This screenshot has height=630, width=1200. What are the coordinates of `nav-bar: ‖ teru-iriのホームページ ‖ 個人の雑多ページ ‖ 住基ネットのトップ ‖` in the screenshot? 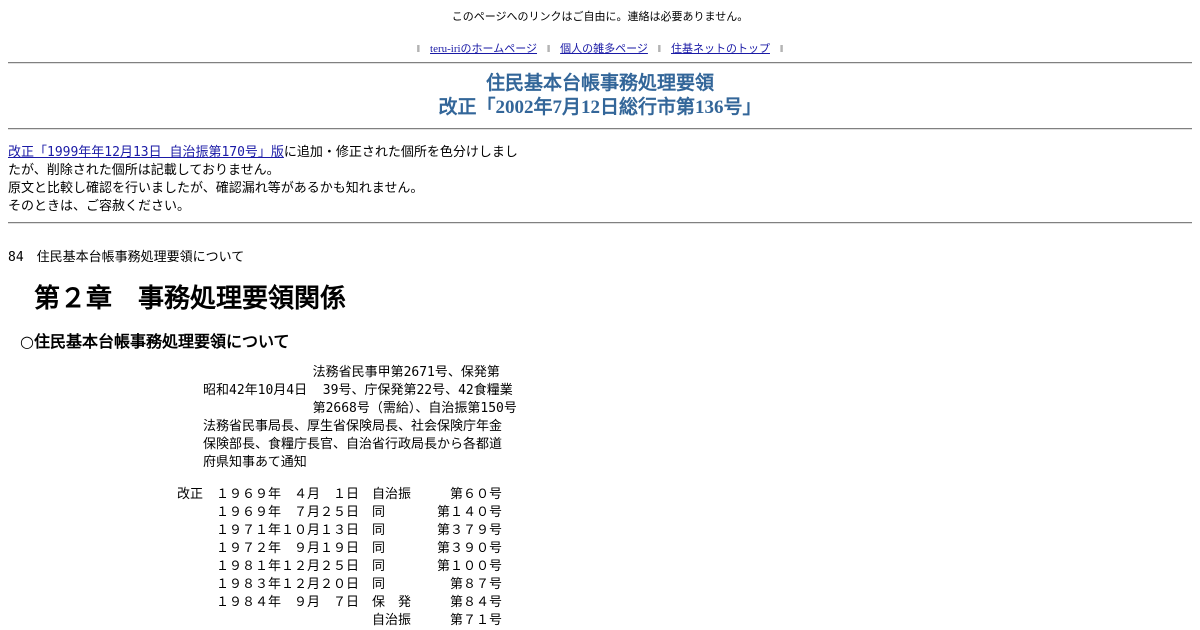 It's located at (600, 48).